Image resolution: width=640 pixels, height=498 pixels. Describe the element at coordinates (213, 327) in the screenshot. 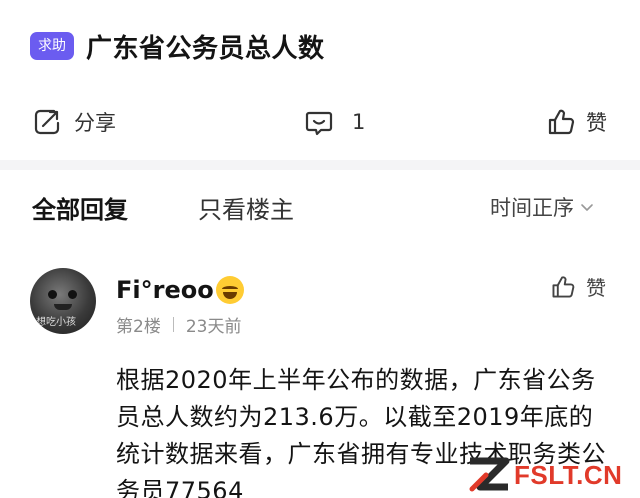

I see `reply-time: 23天前` at that location.